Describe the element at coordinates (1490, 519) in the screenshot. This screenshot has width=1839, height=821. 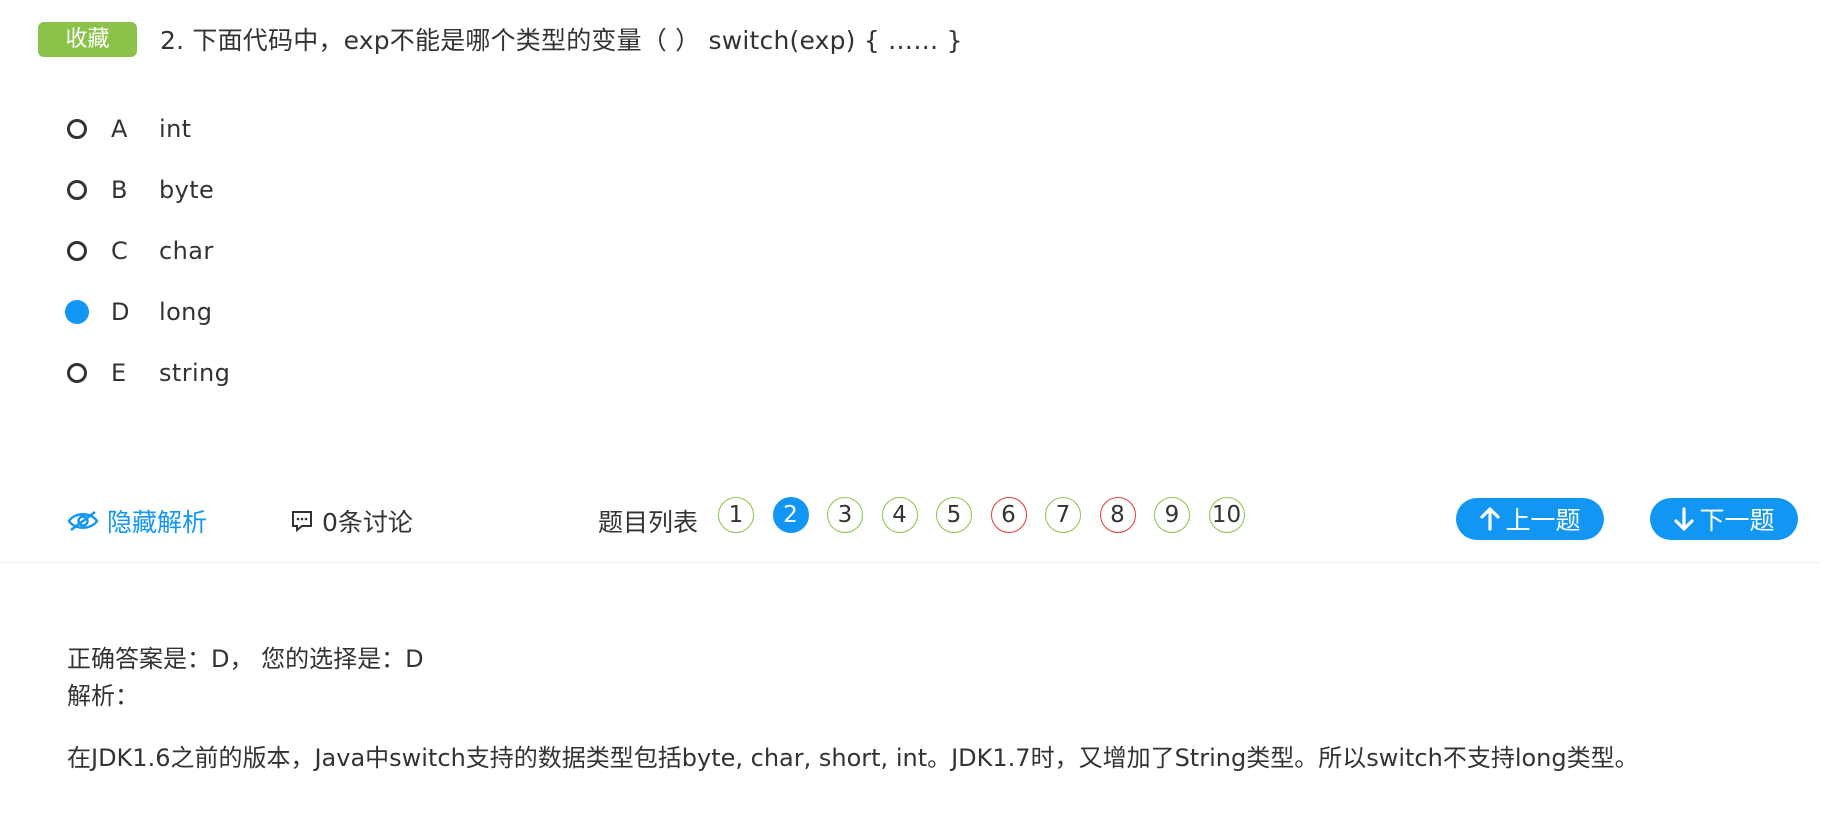
I see `arrow-up-icon` at that location.